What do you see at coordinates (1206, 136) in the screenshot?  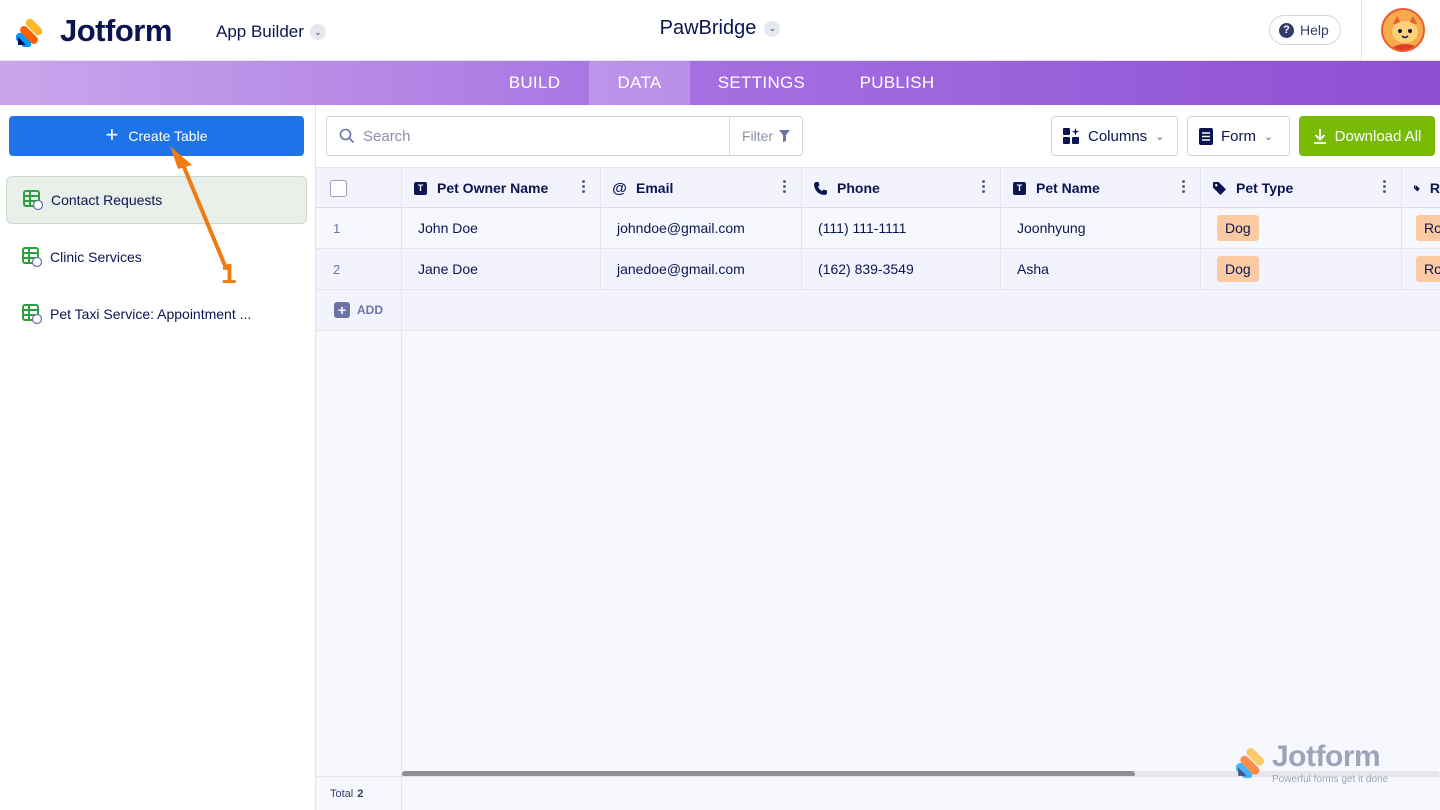 I see `form-icon` at bounding box center [1206, 136].